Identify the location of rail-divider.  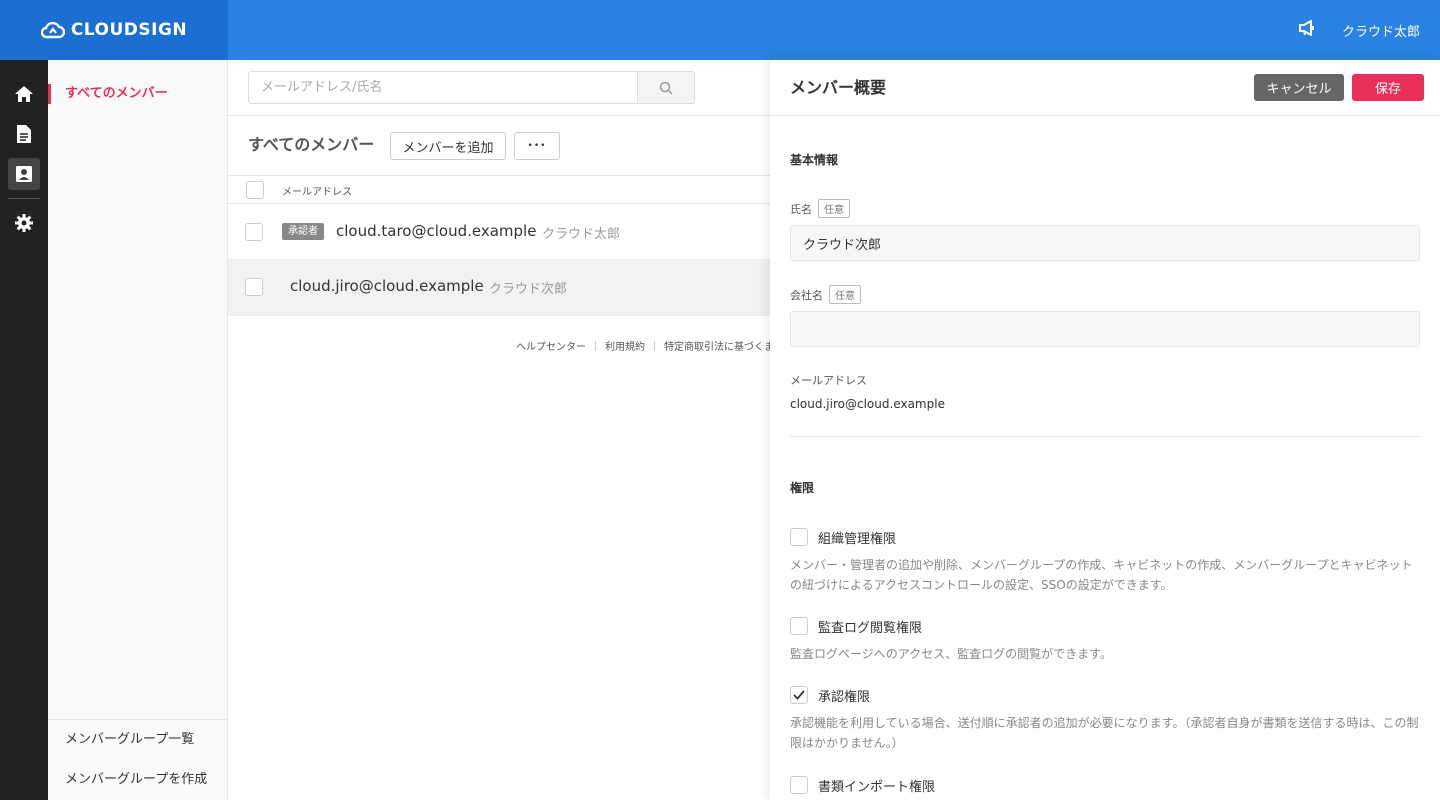
(24, 198).